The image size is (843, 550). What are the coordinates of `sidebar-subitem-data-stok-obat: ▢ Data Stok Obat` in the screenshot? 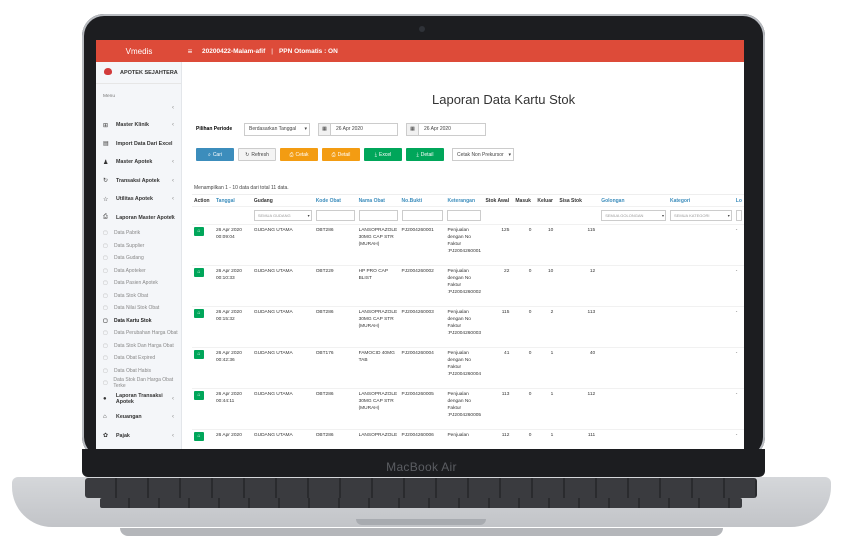 It's located at (138, 296).